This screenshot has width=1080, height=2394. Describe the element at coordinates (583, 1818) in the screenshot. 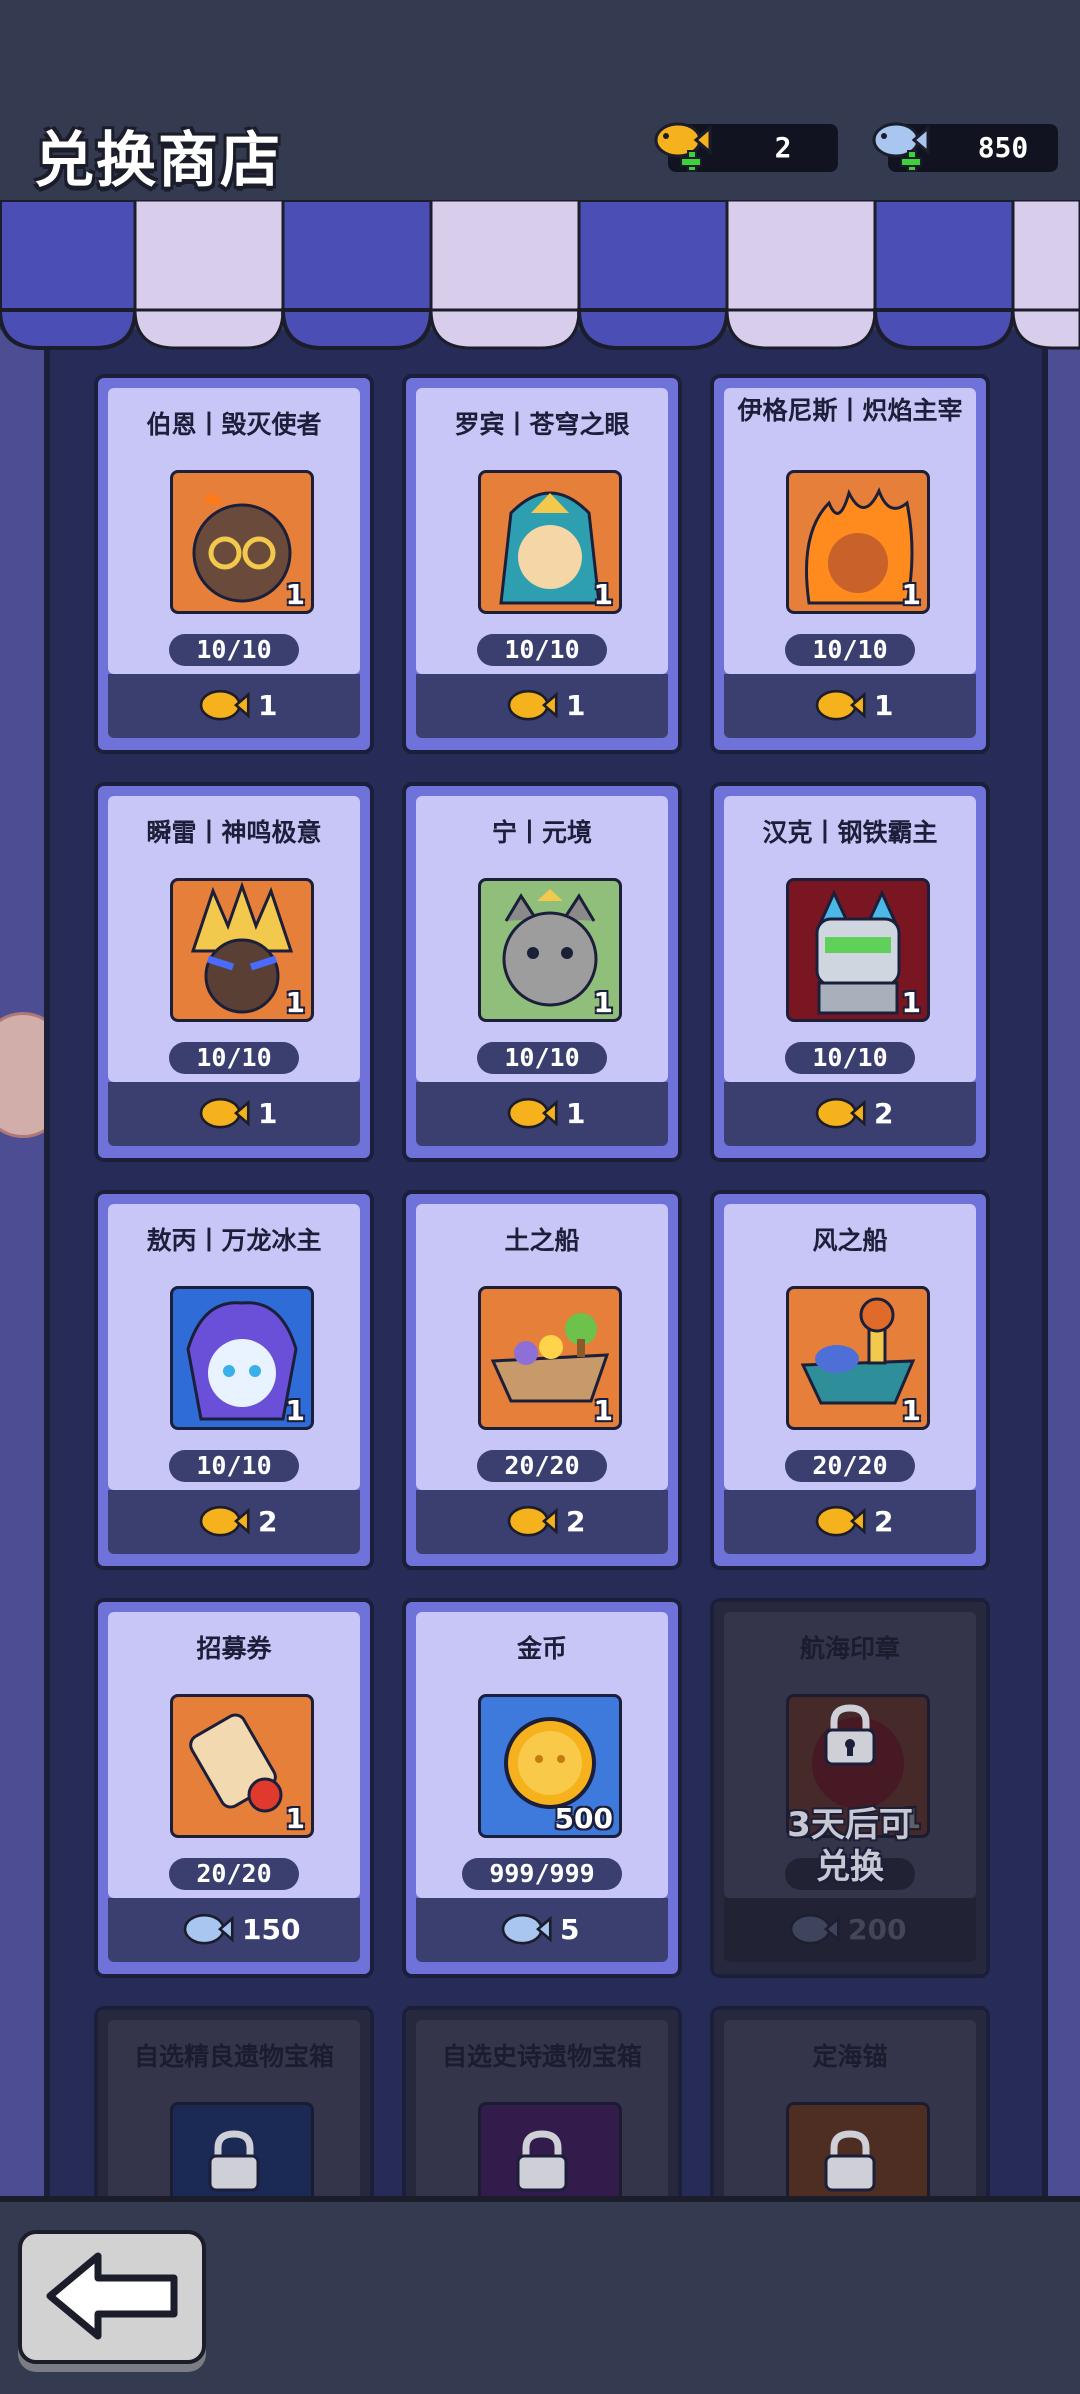

I see `item-quantity: 500` at that location.